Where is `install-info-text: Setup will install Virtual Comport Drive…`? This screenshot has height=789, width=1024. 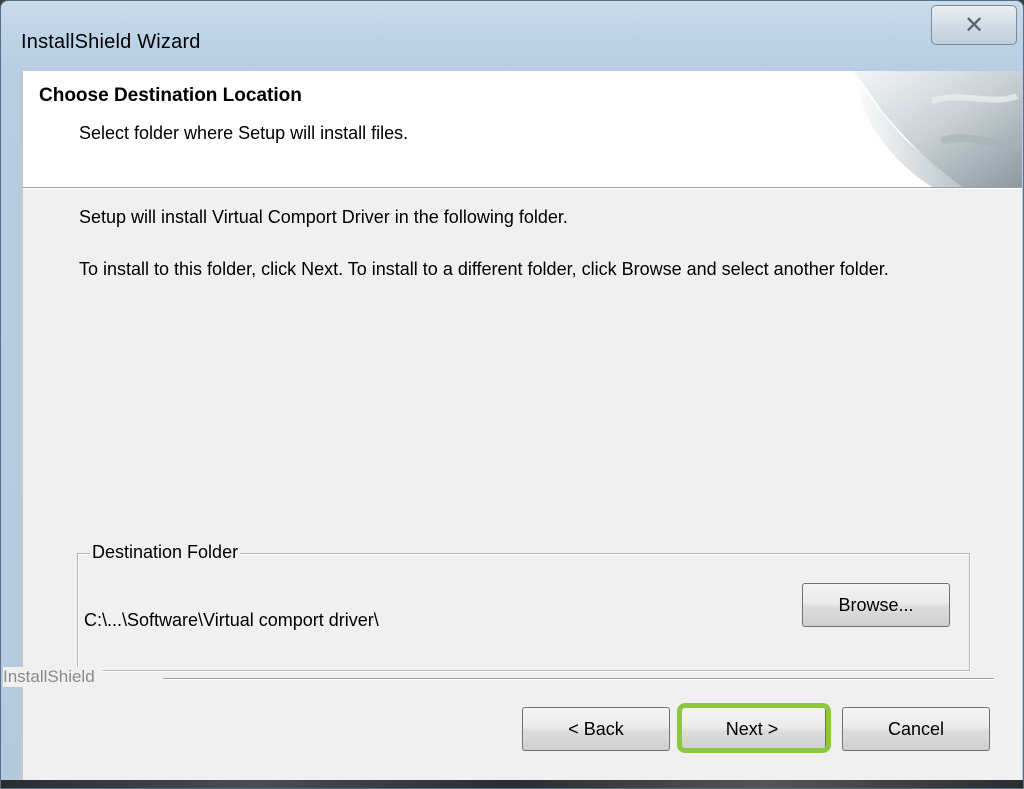
install-info-text: Setup will install Virtual Comport Drive… is located at coordinates (323, 217).